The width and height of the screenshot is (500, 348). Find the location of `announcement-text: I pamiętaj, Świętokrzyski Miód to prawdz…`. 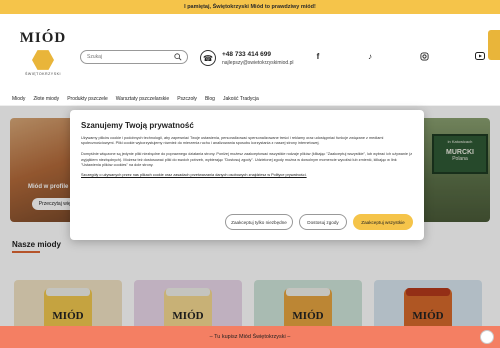

announcement-text: I pamiętaj, Świętokrzyski Miód to prawdz… is located at coordinates (250, 7).